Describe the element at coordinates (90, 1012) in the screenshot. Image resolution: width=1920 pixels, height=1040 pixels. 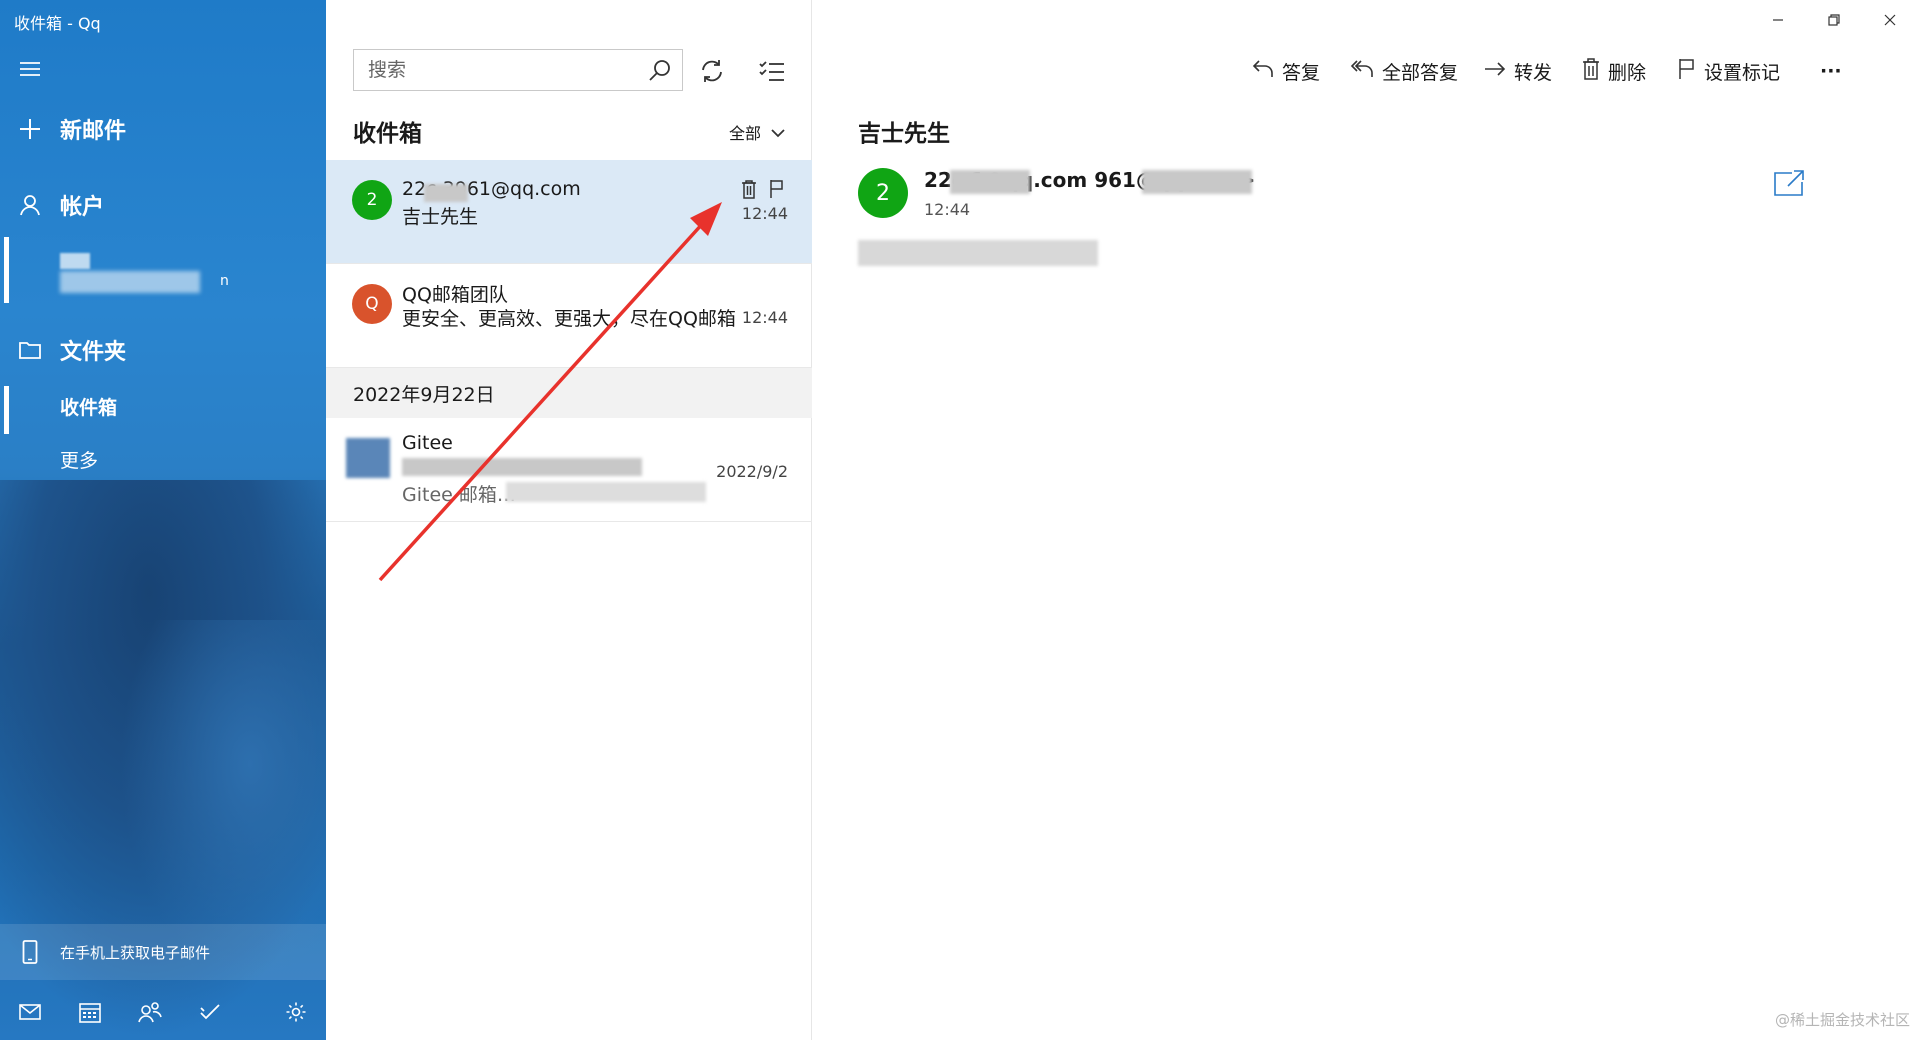
I see `calendar-icon` at that location.